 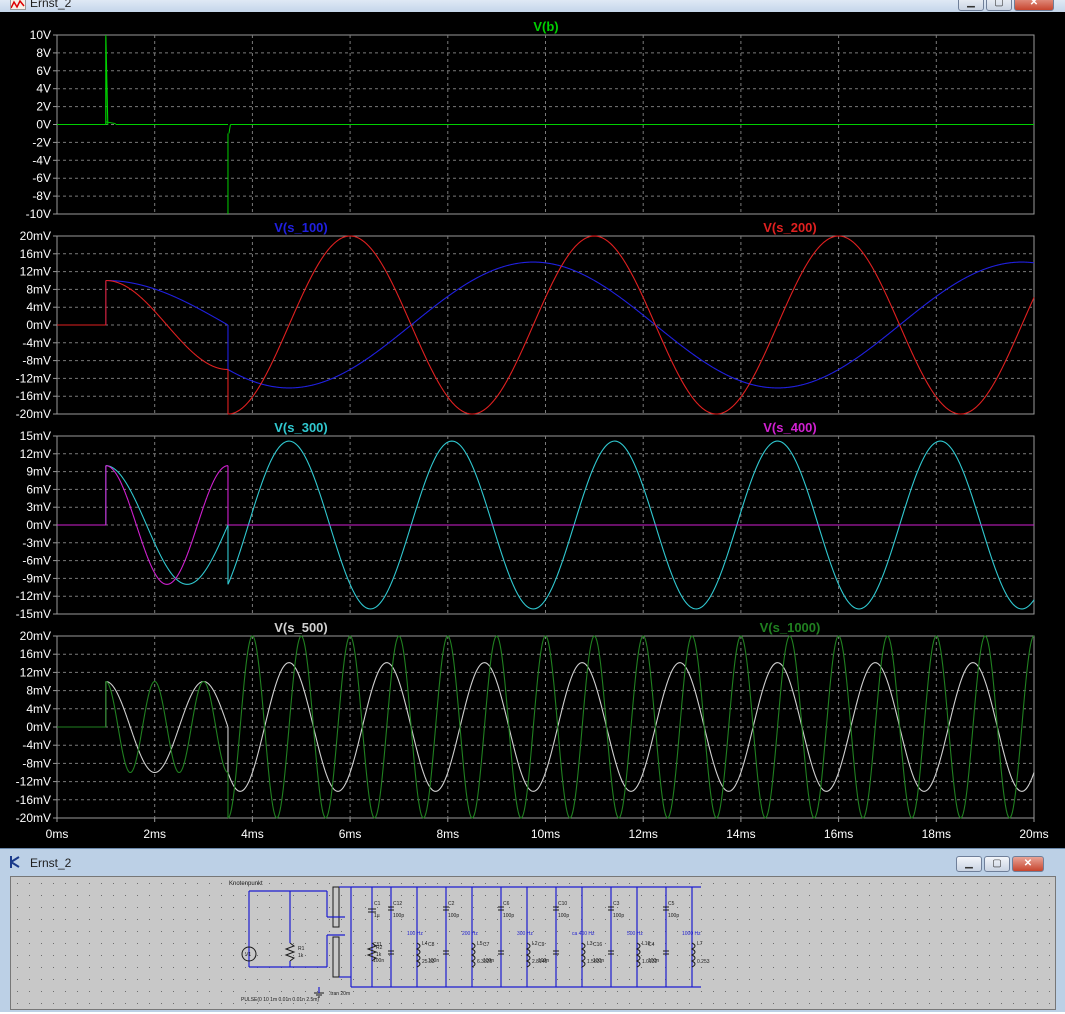 I want to click on y-tick-label: 6mV, so click(x=38, y=489).